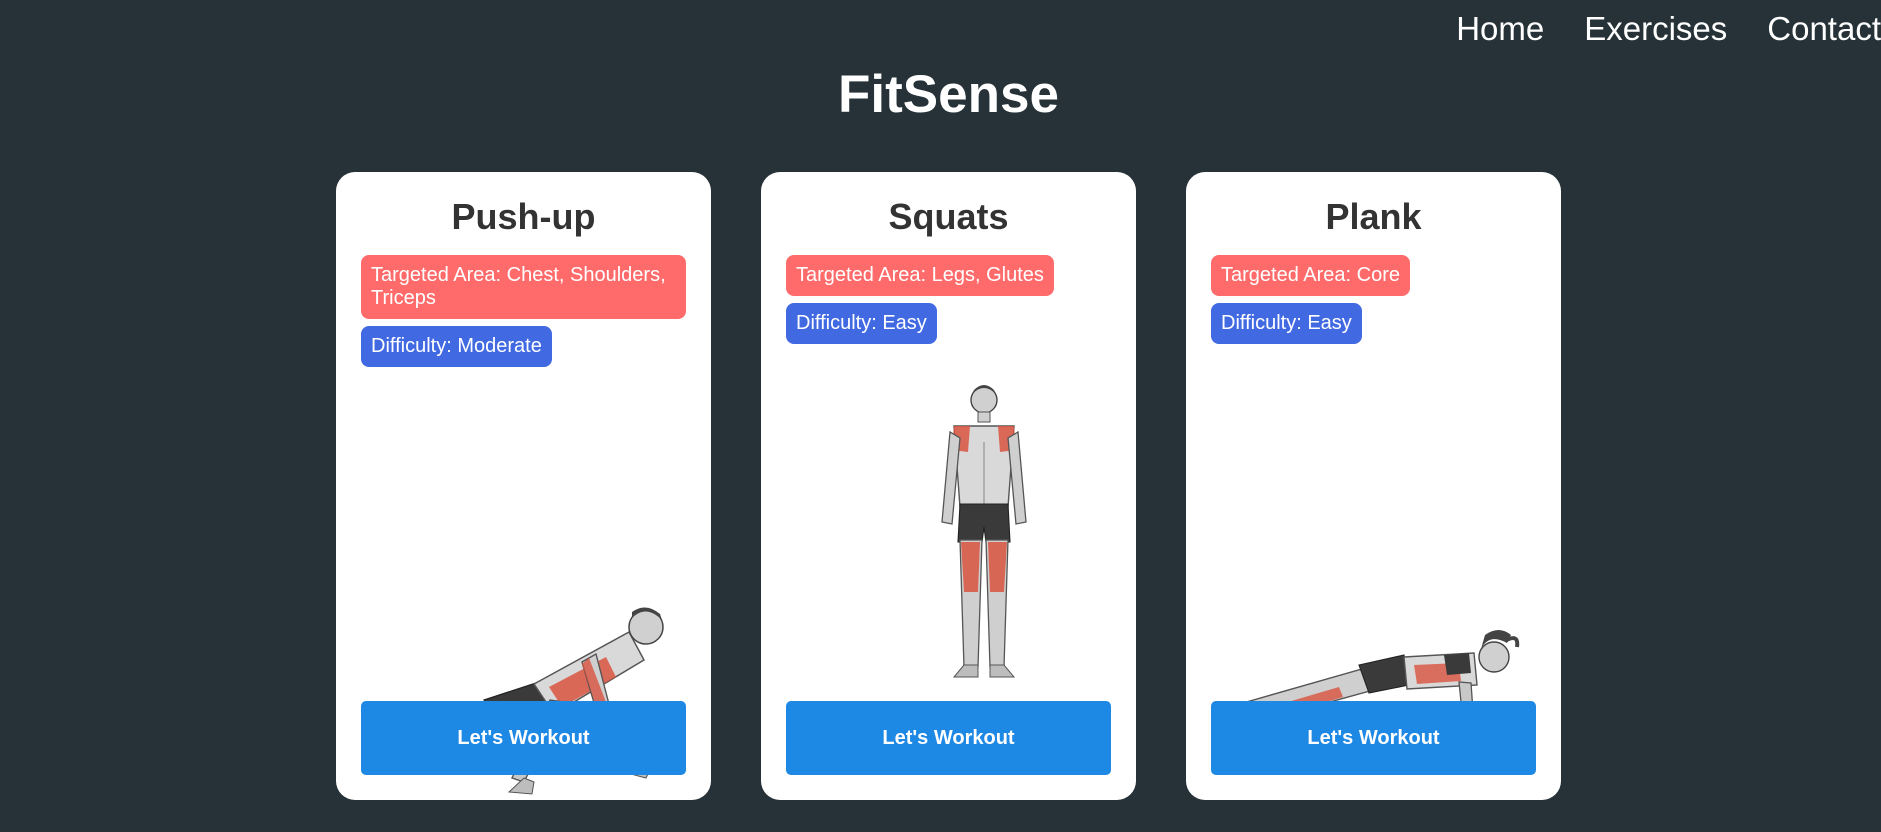 Image resolution: width=1881 pixels, height=832 pixels. I want to click on nav-link-contact: Contact, so click(1824, 29).